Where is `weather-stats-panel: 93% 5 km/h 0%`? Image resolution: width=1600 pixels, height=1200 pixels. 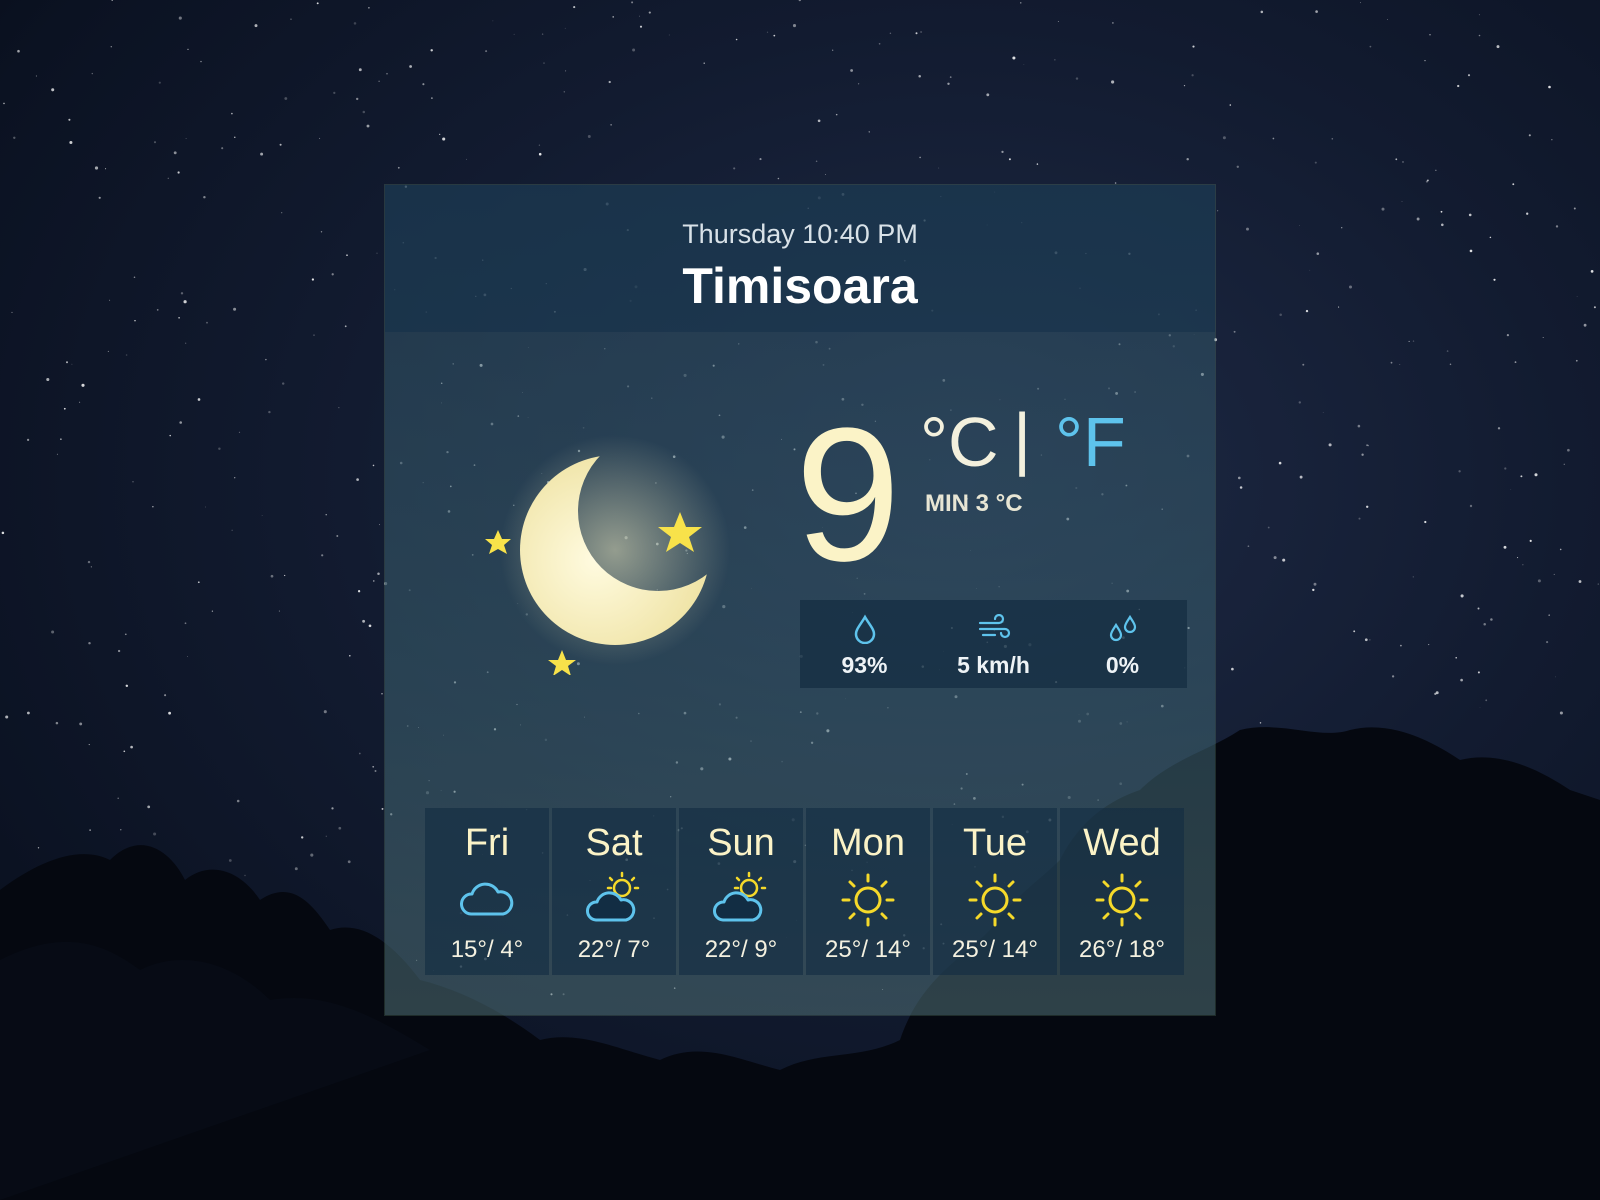 weather-stats-panel: 93% 5 km/h 0% is located at coordinates (993, 644).